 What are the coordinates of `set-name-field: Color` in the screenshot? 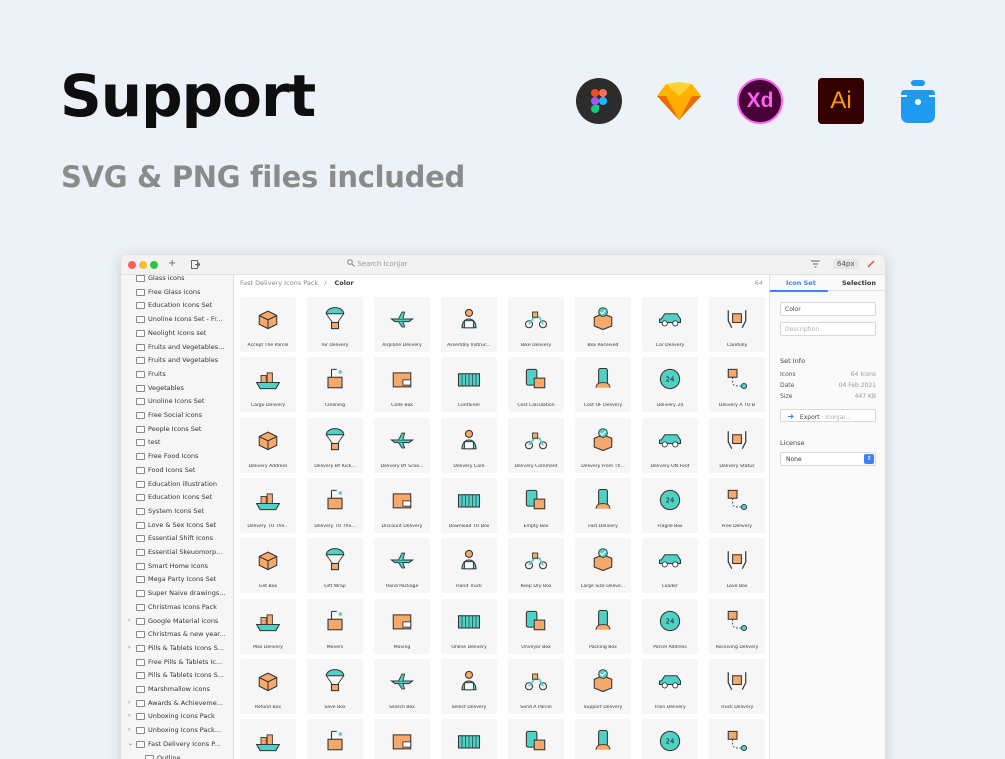 It's located at (828, 309).